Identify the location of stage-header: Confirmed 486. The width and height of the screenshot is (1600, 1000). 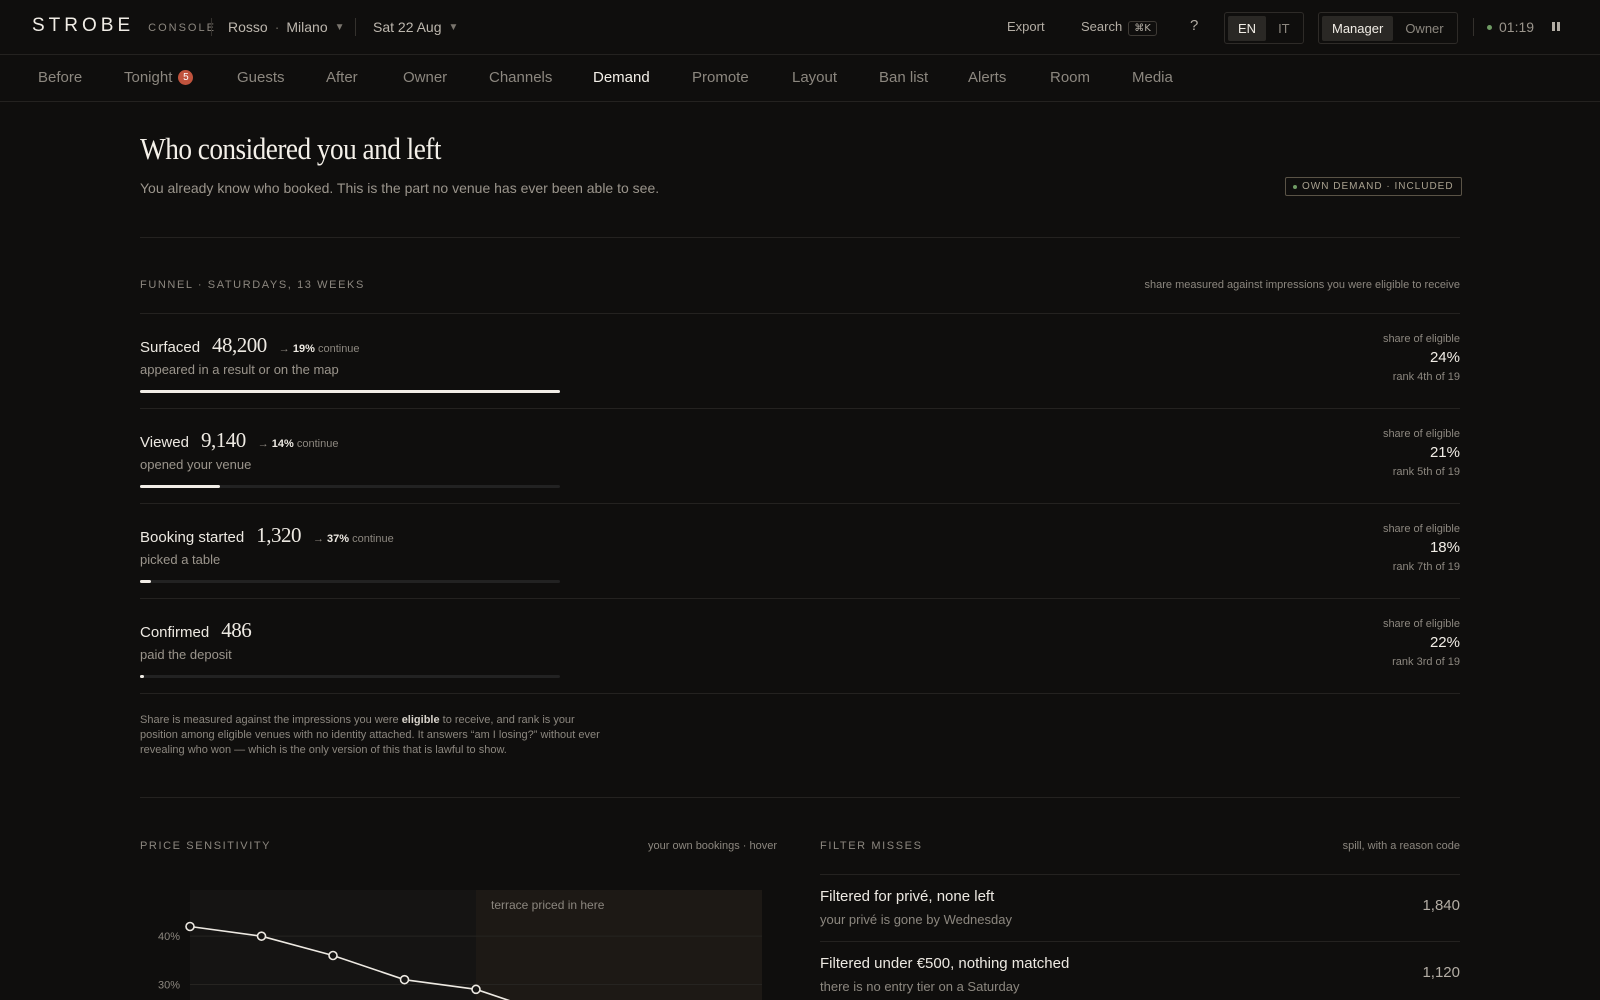
(196, 630).